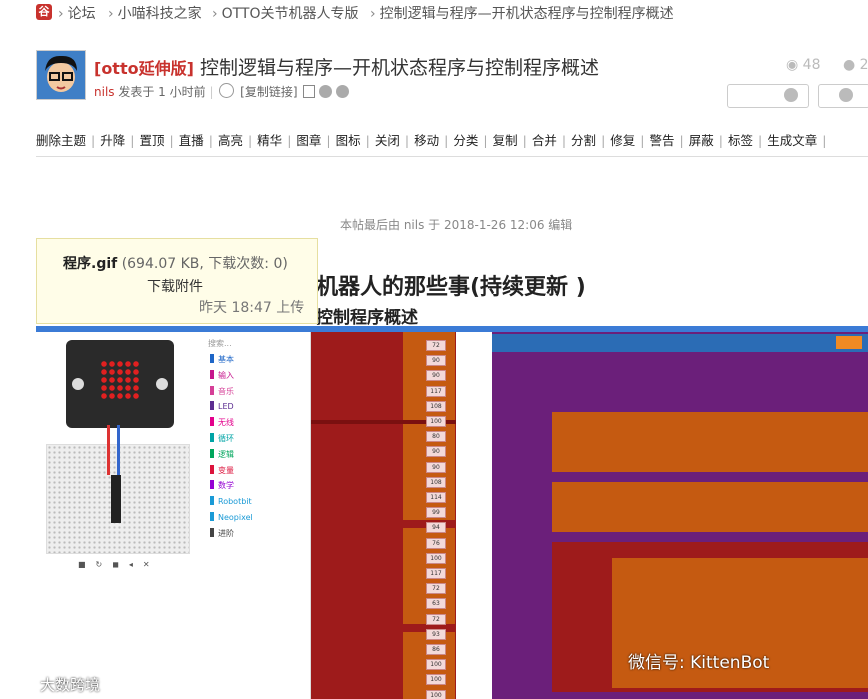 The height and width of the screenshot is (699, 868). Describe the element at coordinates (226, 407) in the screenshot. I see `palette-item-label: LED` at that location.